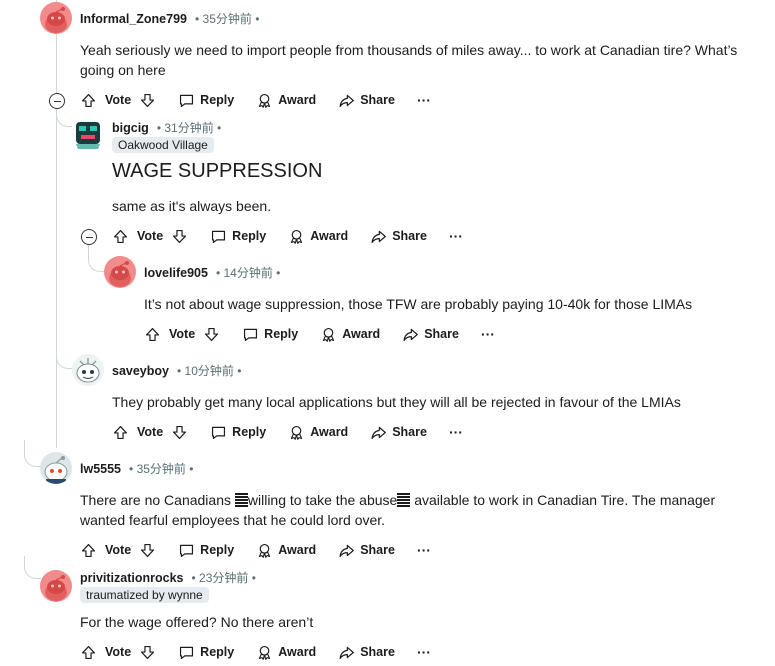 The height and width of the screenshot is (666, 775). What do you see at coordinates (176, 273) in the screenshot?
I see `comment-author: lovelife905` at bounding box center [176, 273].